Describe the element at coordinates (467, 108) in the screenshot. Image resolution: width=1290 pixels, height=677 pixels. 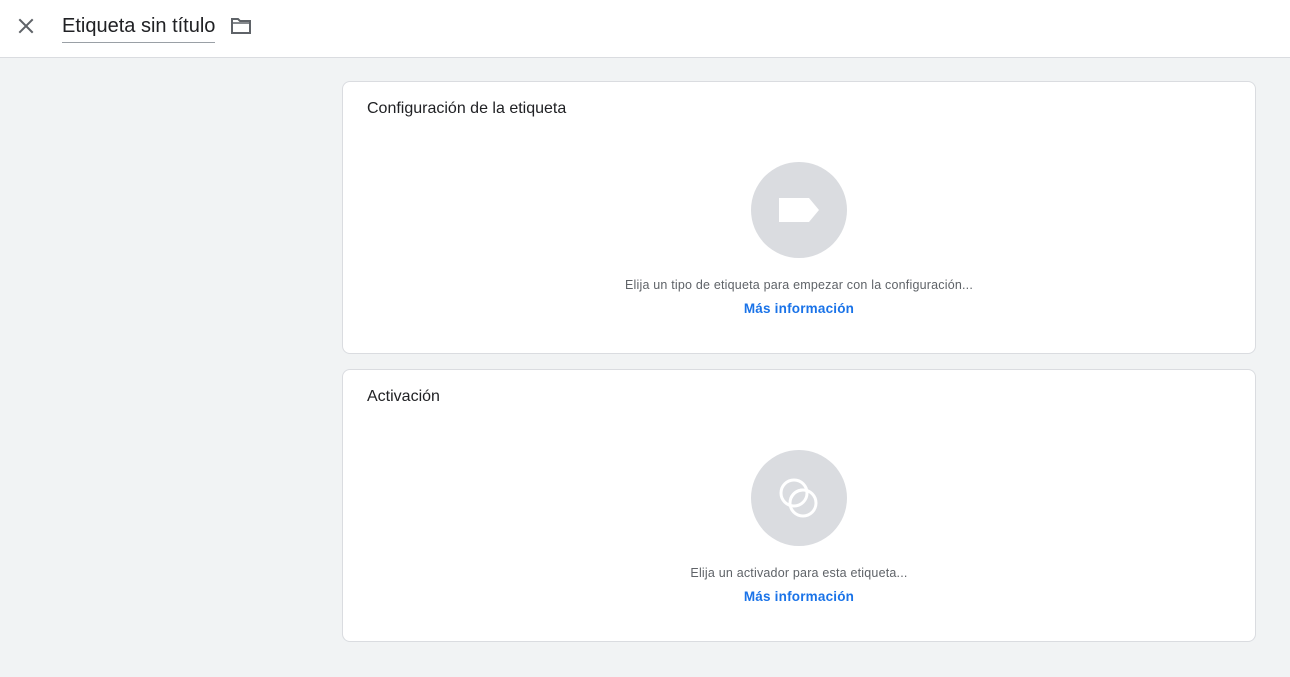
I see `tag-configuration-title: Configuración de la etiqueta` at that location.